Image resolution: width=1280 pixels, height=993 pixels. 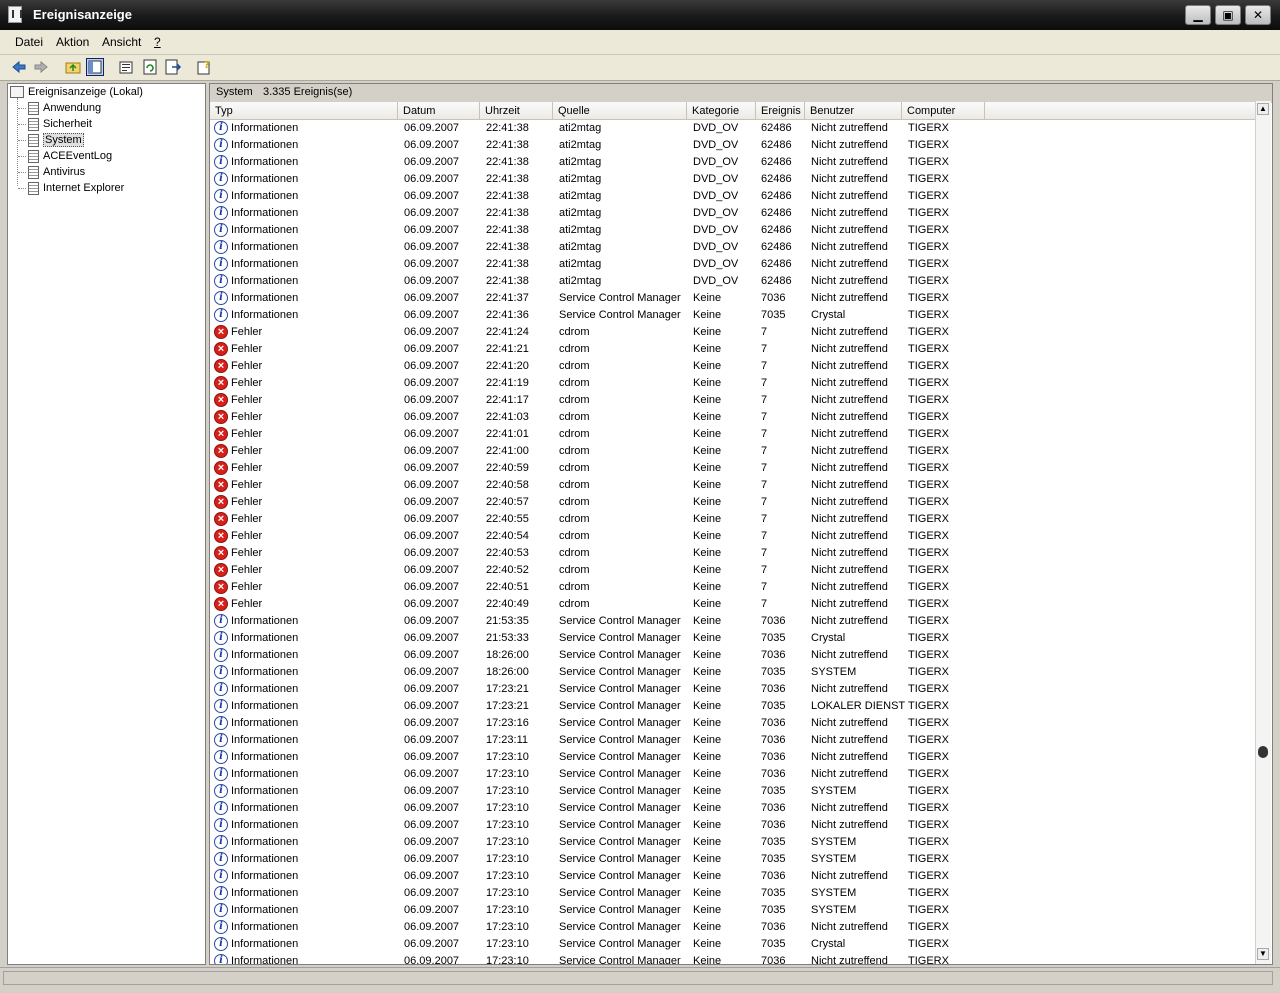 What do you see at coordinates (150, 67) in the screenshot?
I see `refresh-icon` at bounding box center [150, 67].